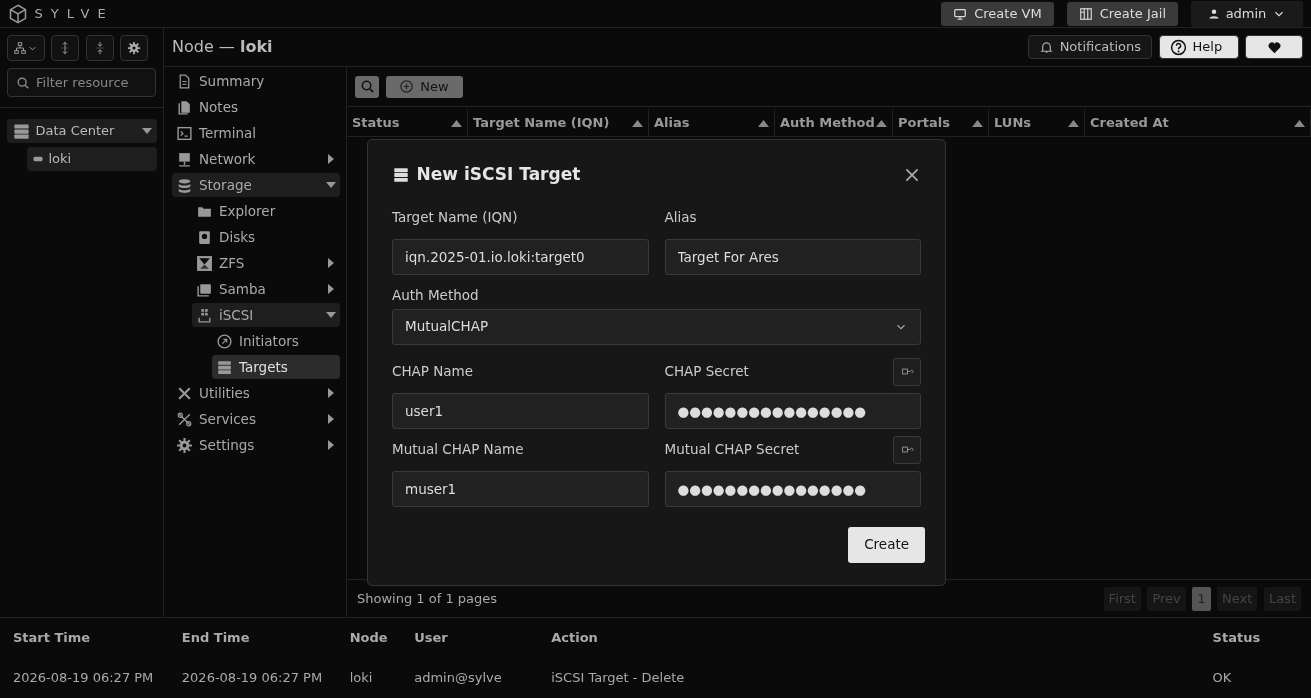 The image size is (1311, 698). Describe the element at coordinates (222, 47) in the screenshot. I see `page-title: Node — loki` at that location.